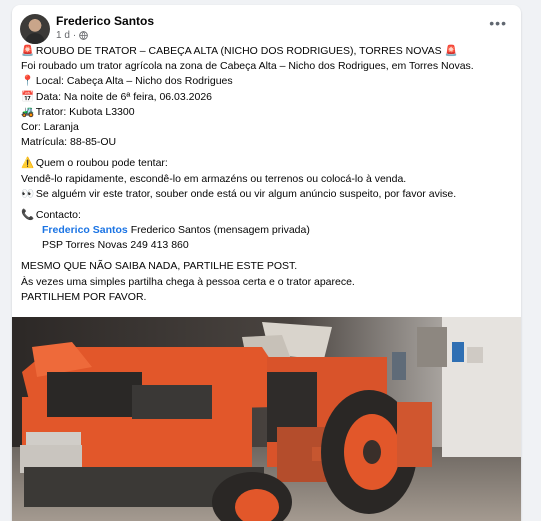  I want to click on tractor-icon: 🚜, so click(28, 111).